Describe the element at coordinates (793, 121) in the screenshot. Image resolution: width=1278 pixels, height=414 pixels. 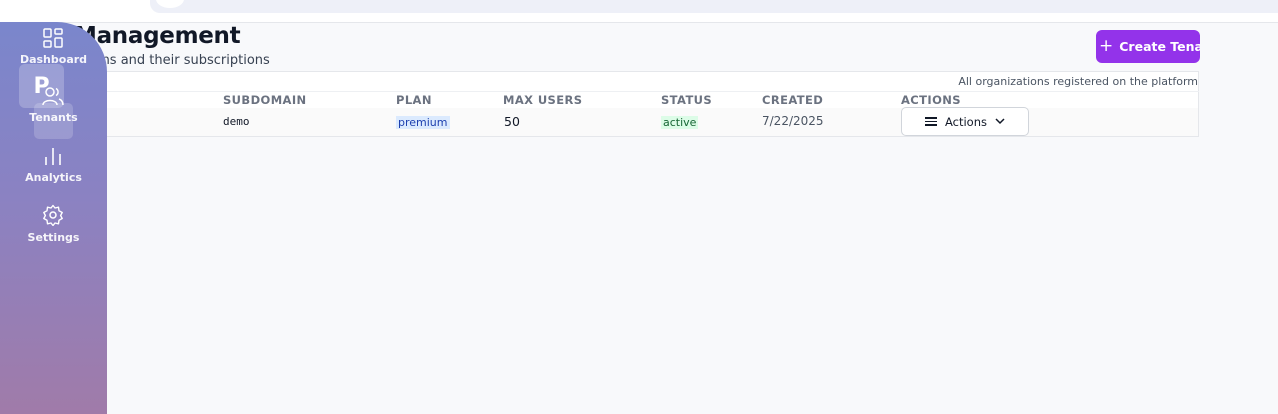
I see `cell-created: 7/22/2025` at that location.